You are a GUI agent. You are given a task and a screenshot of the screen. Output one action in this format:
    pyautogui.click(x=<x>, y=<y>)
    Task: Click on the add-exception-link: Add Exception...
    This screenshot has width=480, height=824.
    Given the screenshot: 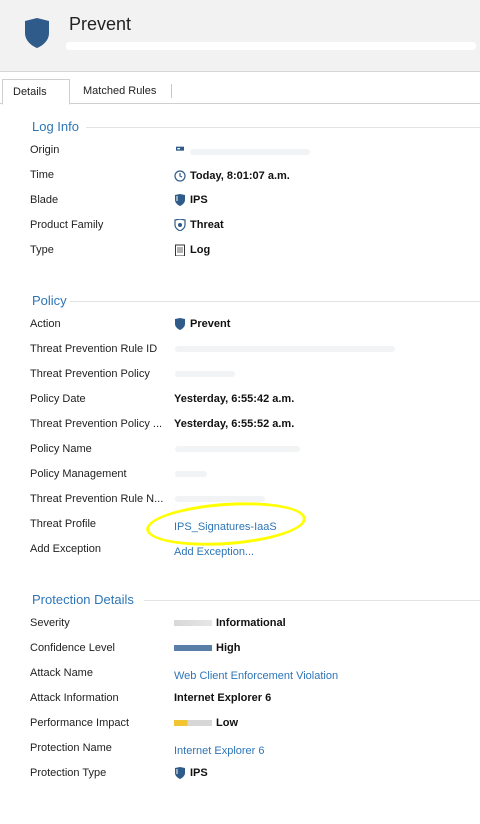 What is the action you would take?
    pyautogui.click(x=214, y=552)
    